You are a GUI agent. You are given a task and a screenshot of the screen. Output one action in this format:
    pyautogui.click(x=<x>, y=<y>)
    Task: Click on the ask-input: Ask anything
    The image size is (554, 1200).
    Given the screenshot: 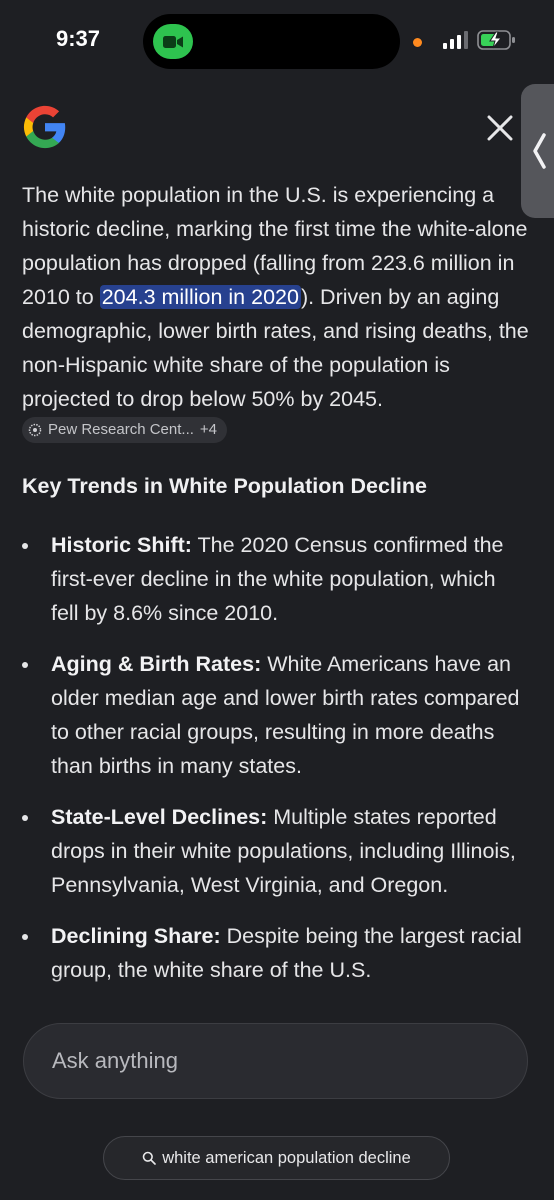 What is the action you would take?
    pyautogui.click(x=275, y=1061)
    